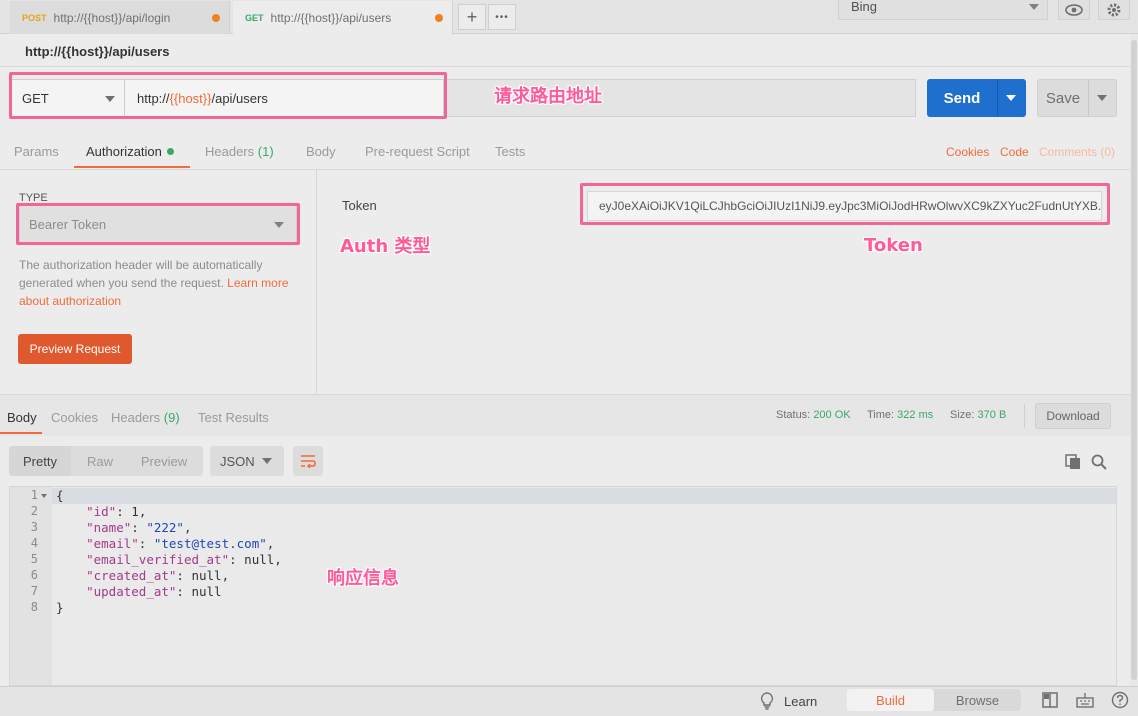 The width and height of the screenshot is (1138, 716). I want to click on url-highlight-box, so click(228, 95).